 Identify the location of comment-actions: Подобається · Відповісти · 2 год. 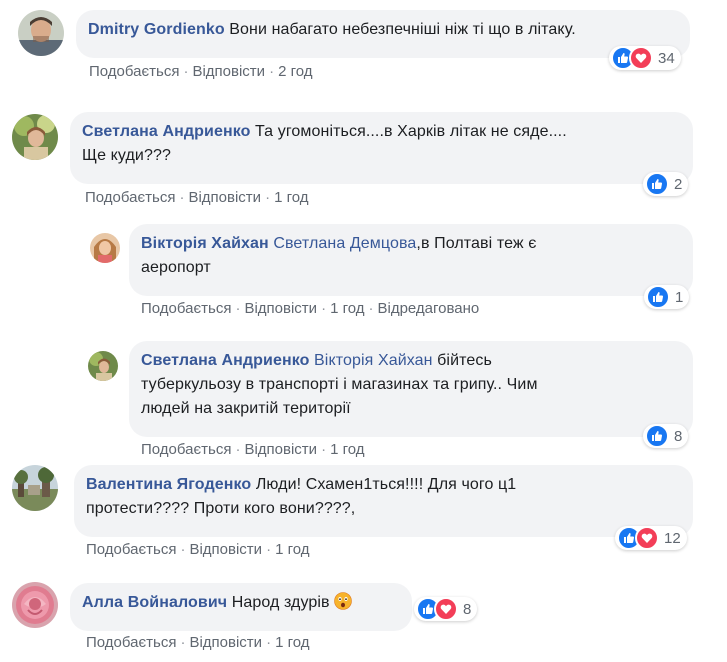
(200, 71).